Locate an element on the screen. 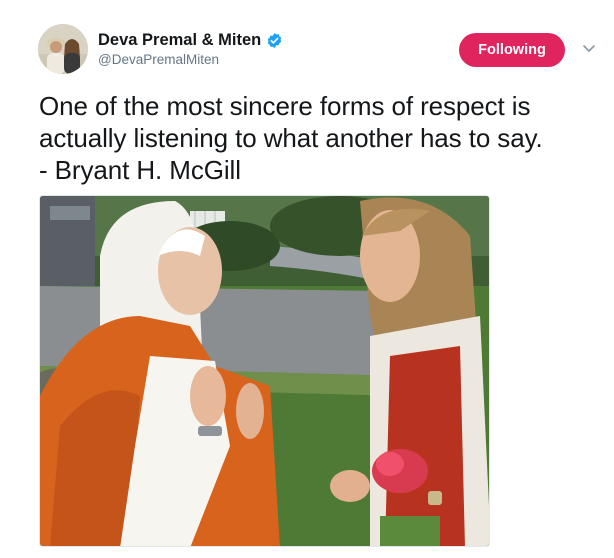  verified-badge-icon is located at coordinates (275, 40).